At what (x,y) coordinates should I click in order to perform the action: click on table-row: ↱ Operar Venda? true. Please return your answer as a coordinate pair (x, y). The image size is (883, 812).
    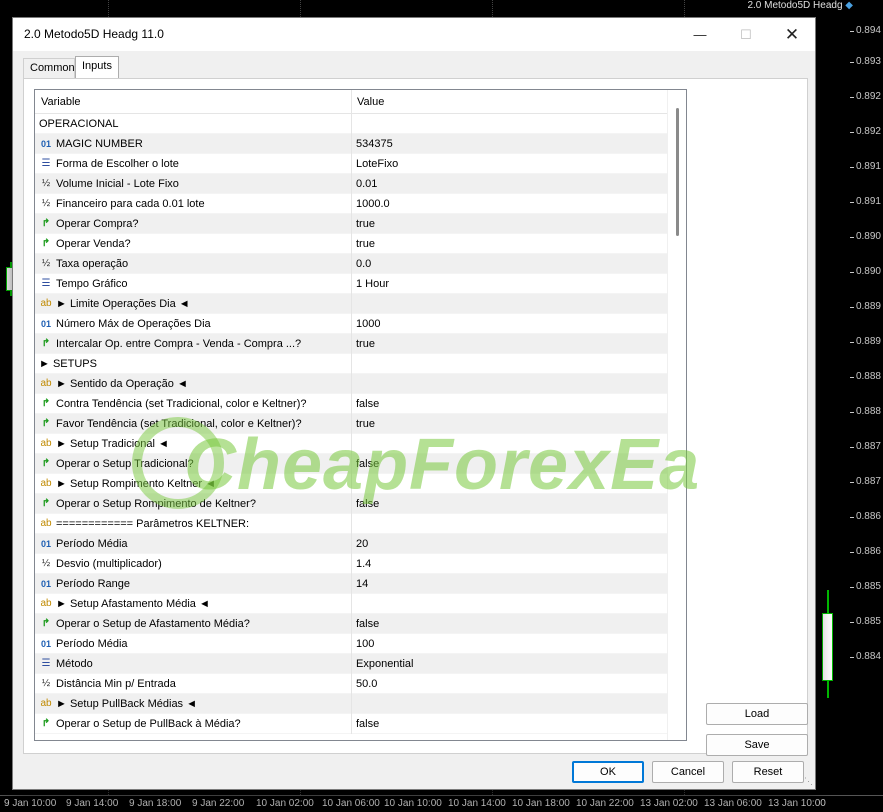
    Looking at the image, I should click on (351, 244).